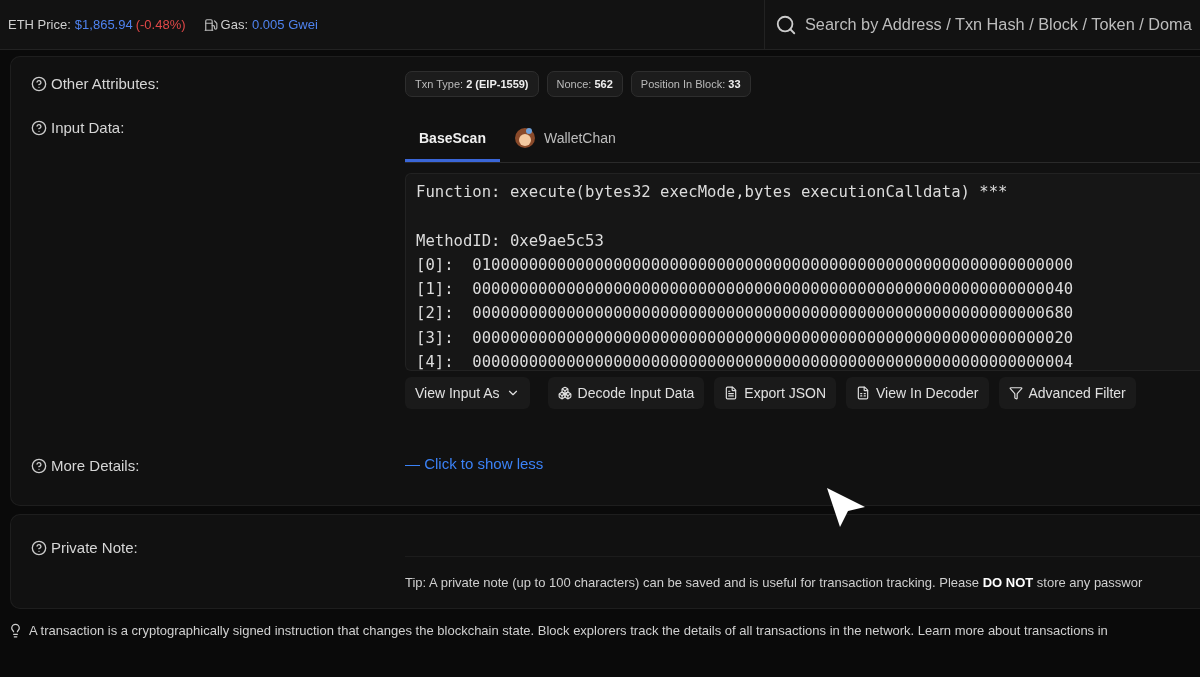 The height and width of the screenshot is (677, 1200). What do you see at coordinates (88, 127) in the screenshot?
I see `field-label: Input Data:` at bounding box center [88, 127].